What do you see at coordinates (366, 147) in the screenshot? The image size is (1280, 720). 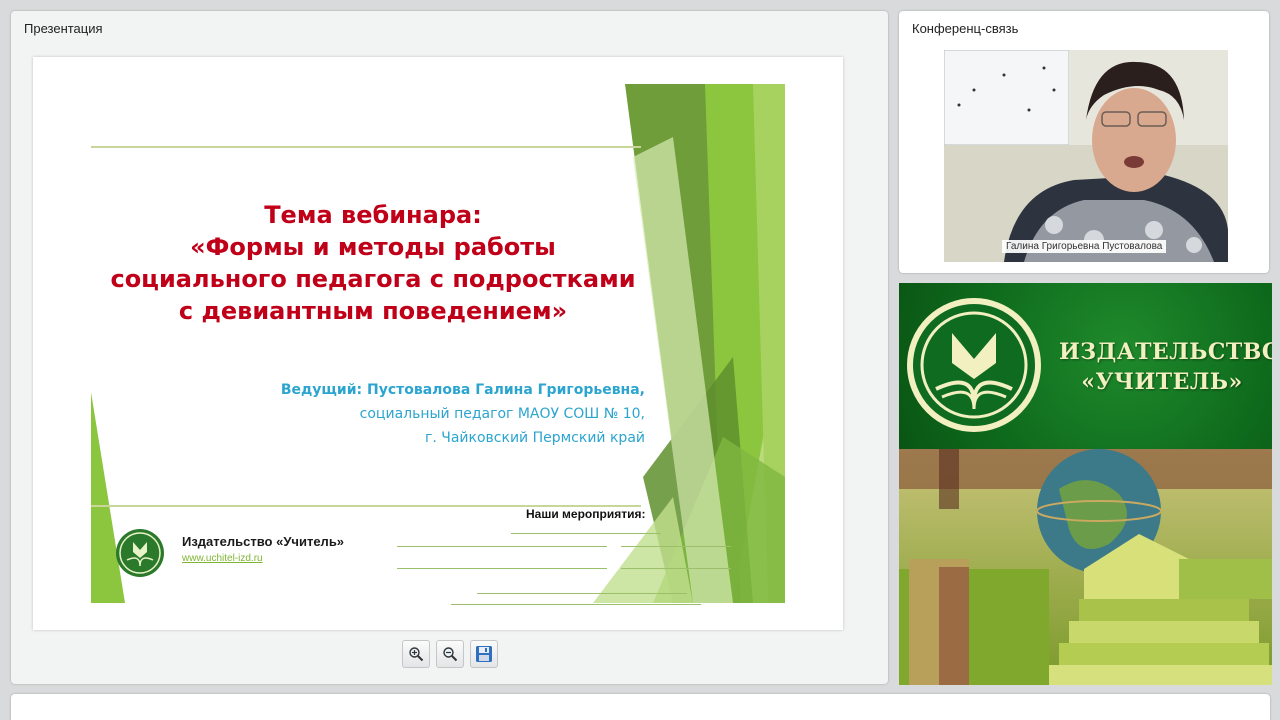 I see `slide-divider-top` at bounding box center [366, 147].